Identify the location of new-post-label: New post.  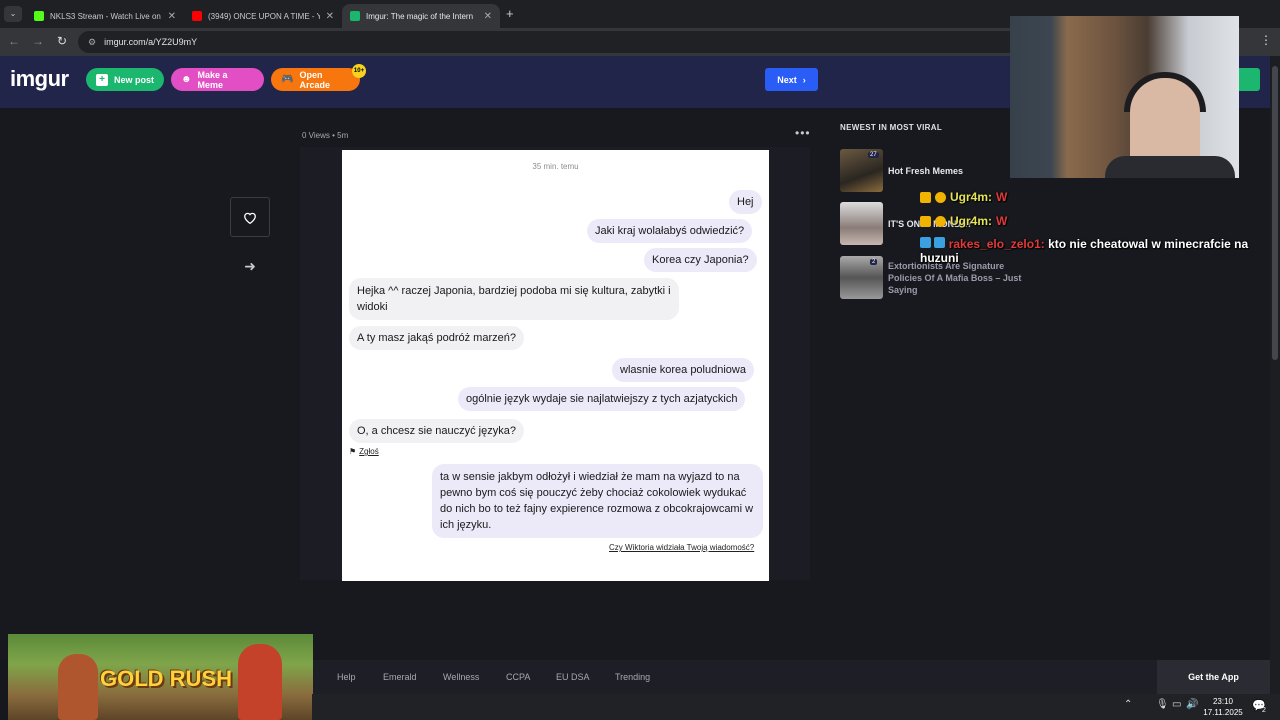
(134, 79).